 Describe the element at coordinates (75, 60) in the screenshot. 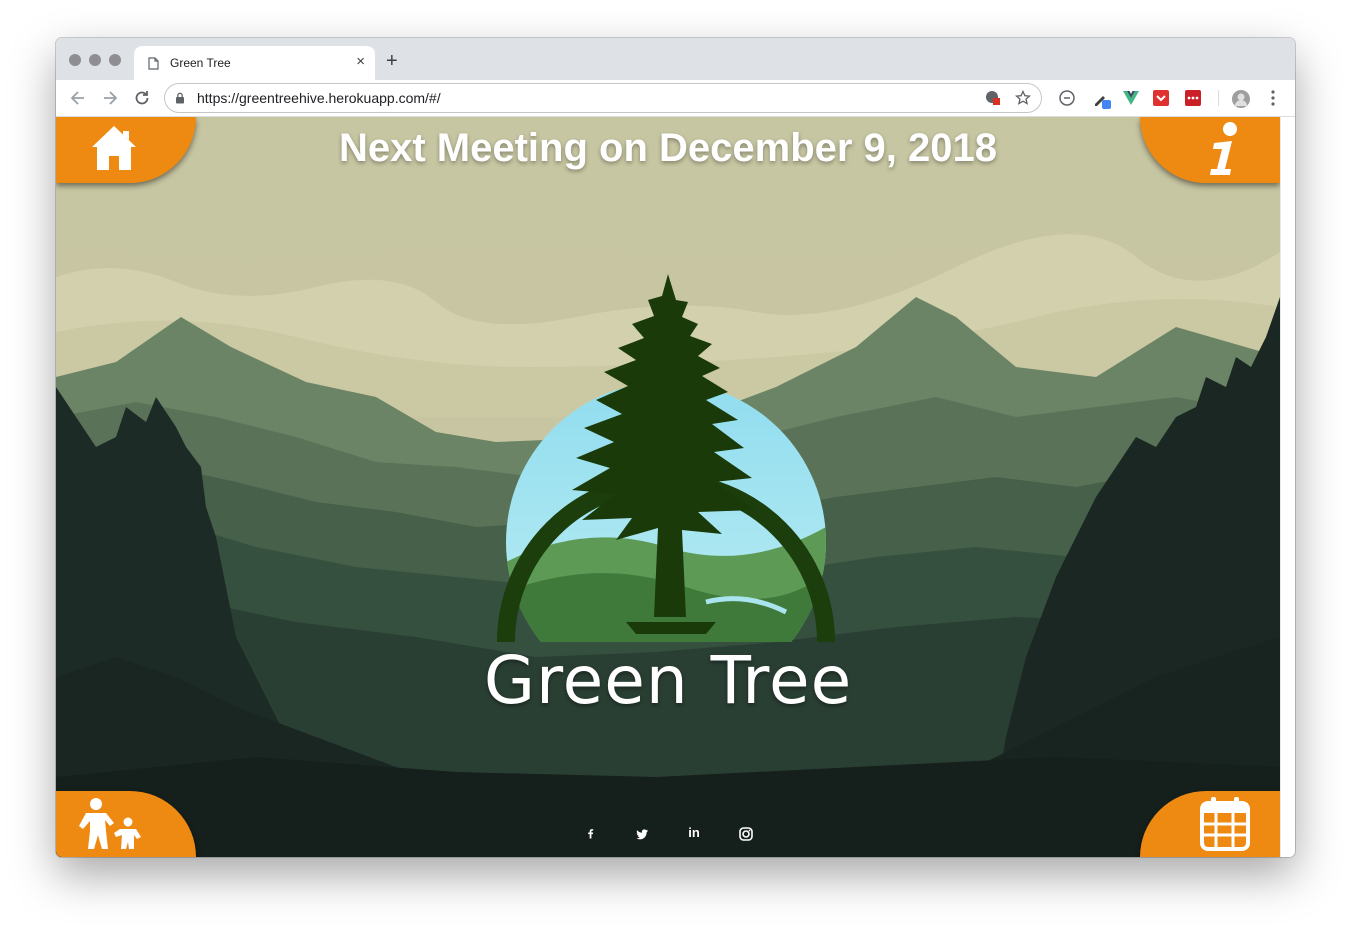

I see `close-window-button` at that location.